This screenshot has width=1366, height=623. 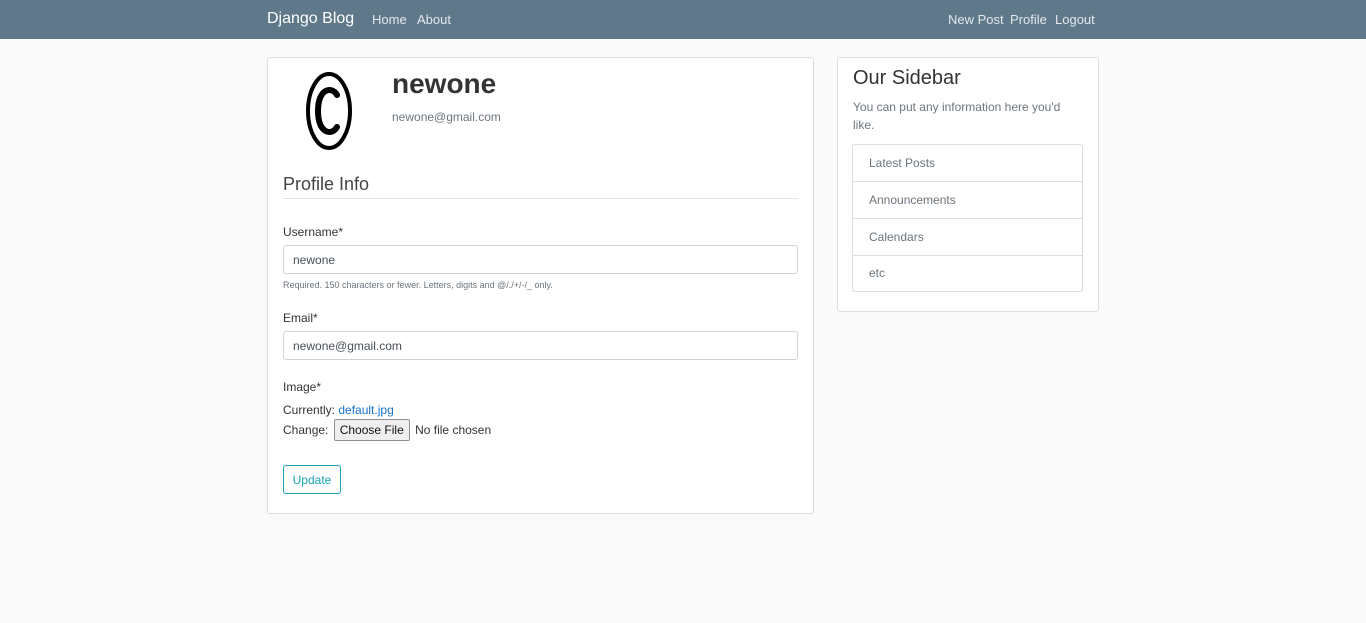 What do you see at coordinates (453, 430) in the screenshot?
I see `no-file-text: No file chosen` at bounding box center [453, 430].